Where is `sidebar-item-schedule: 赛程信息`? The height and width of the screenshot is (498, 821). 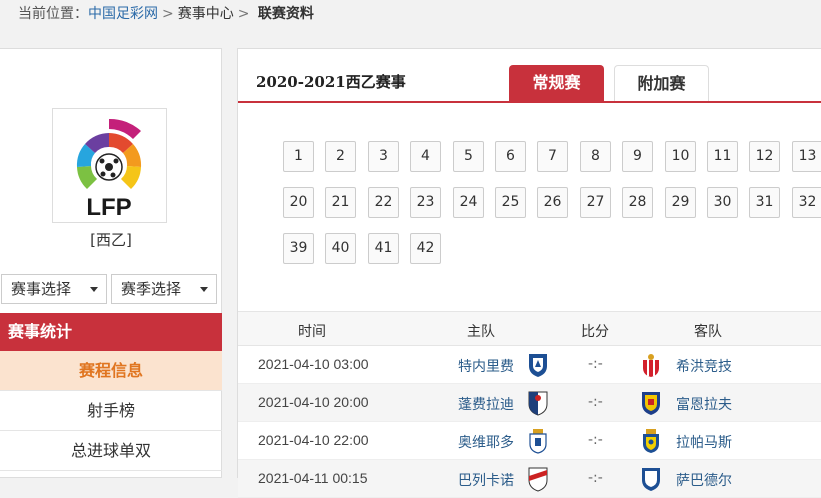 sidebar-item-schedule: 赛程信息 is located at coordinates (111, 371).